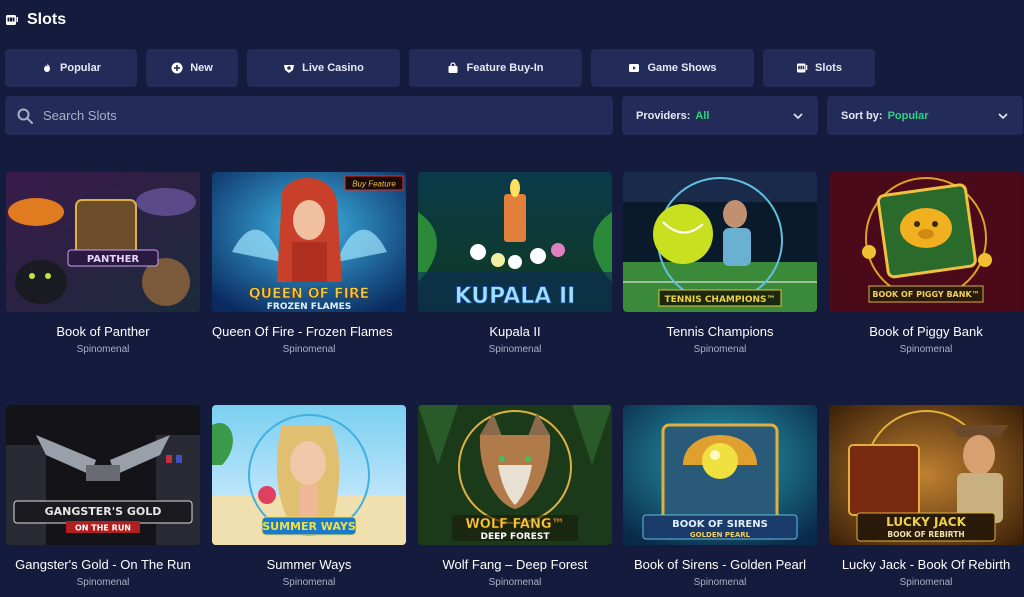 This screenshot has width=1024, height=597. I want to click on plus-circle-icon, so click(177, 68).